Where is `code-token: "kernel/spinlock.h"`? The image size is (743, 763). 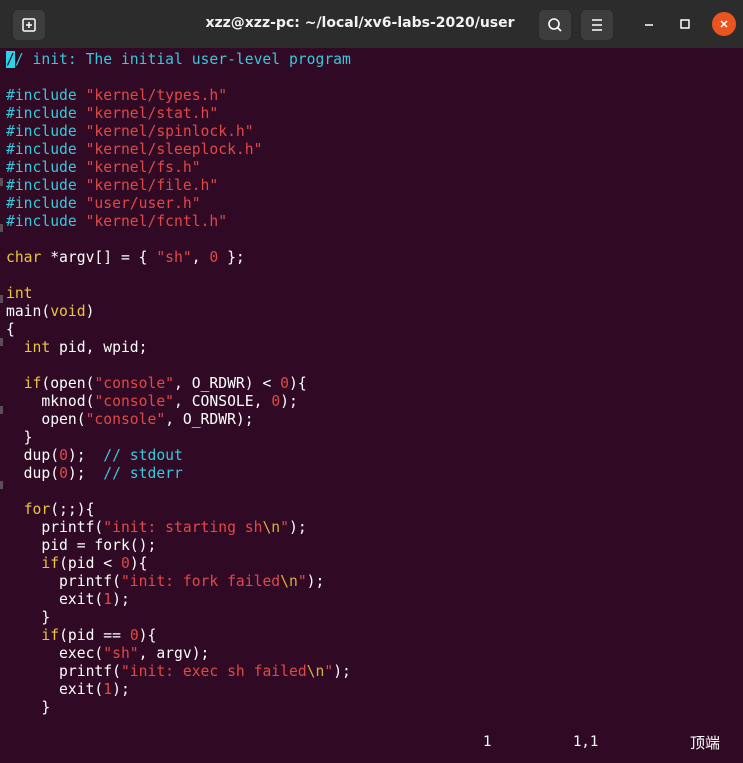
code-token: "kernel/spinlock.h" is located at coordinates (169, 131).